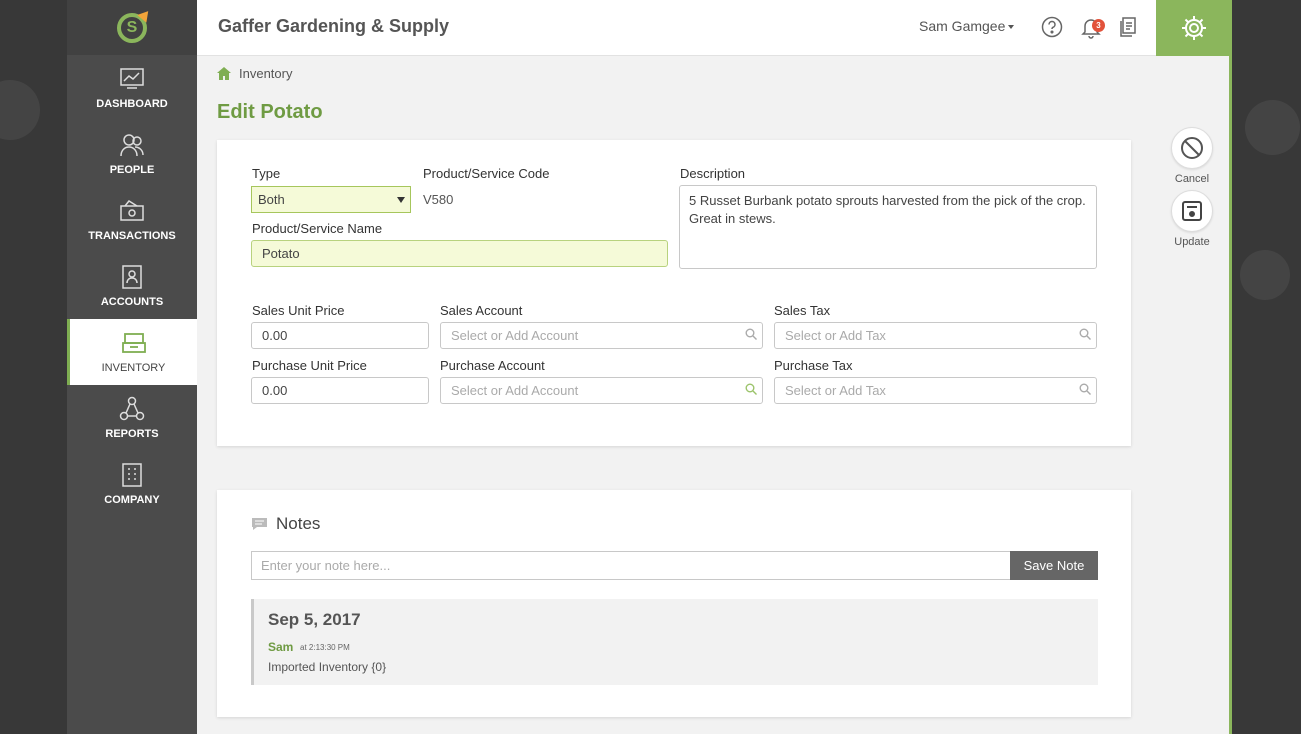  What do you see at coordinates (1052, 27) in the screenshot?
I see `question-icon` at bounding box center [1052, 27].